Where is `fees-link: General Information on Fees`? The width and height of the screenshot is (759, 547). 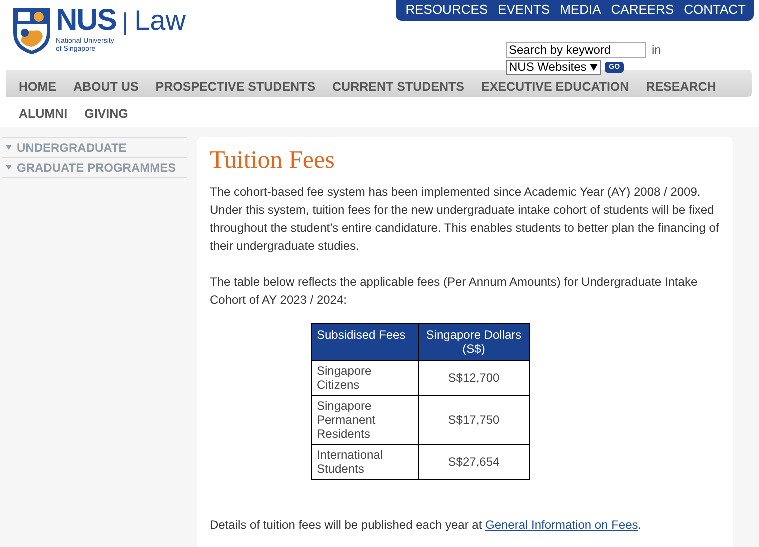 fees-link: General Information on Fees is located at coordinates (562, 525).